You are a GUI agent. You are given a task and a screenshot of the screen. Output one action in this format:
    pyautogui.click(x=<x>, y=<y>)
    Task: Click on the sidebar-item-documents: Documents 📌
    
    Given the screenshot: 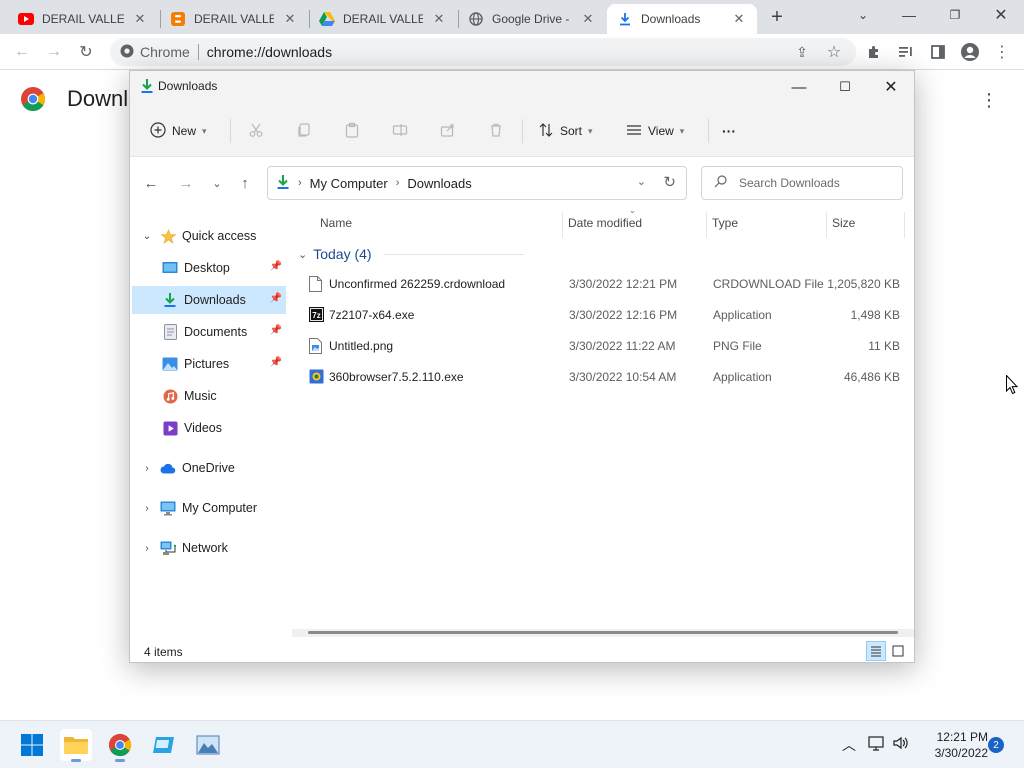 What is the action you would take?
    pyautogui.click(x=209, y=332)
    